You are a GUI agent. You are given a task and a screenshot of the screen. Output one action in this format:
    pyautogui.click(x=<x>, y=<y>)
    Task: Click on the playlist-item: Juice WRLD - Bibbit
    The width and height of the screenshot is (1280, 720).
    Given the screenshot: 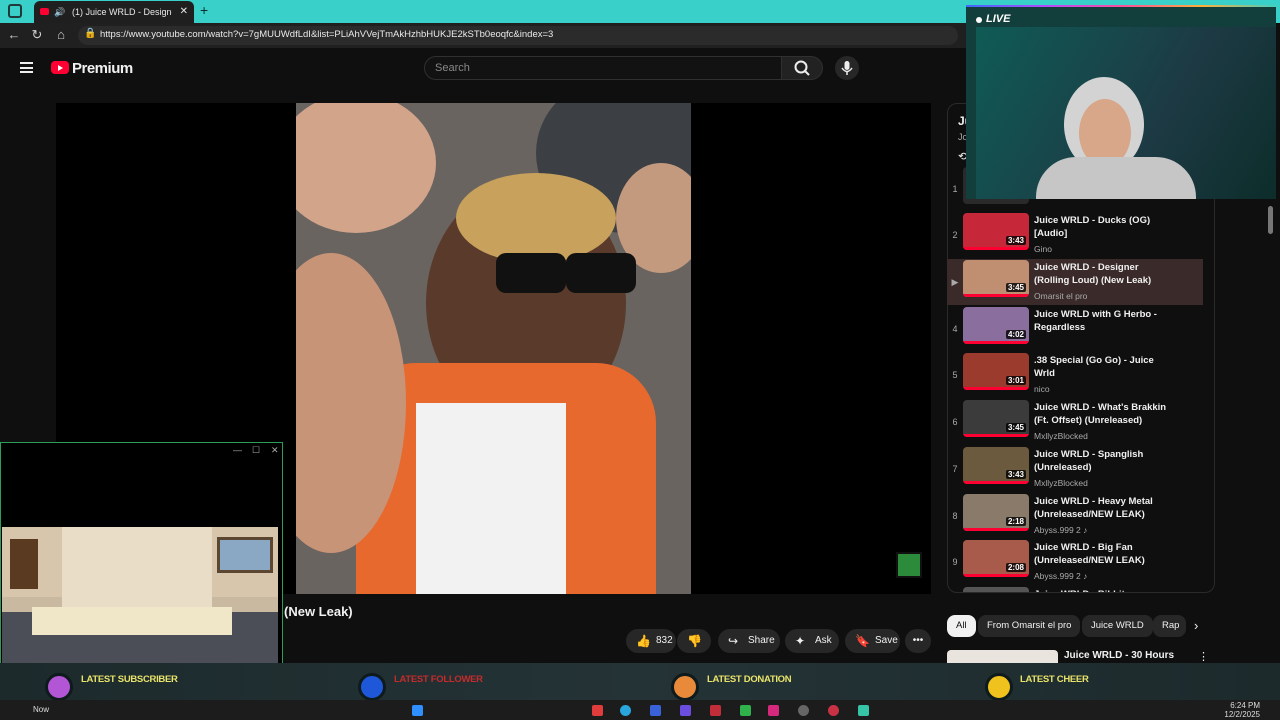 What is the action you would take?
    pyautogui.click(x=1075, y=589)
    